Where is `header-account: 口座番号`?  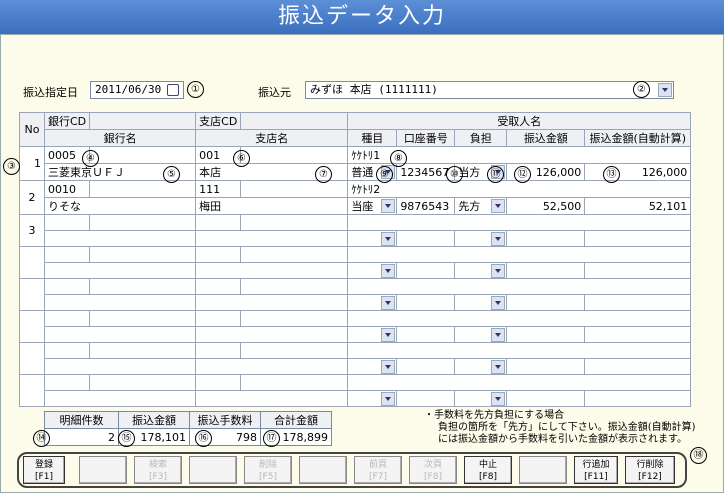
header-account: 口座番号 is located at coordinates (426, 138).